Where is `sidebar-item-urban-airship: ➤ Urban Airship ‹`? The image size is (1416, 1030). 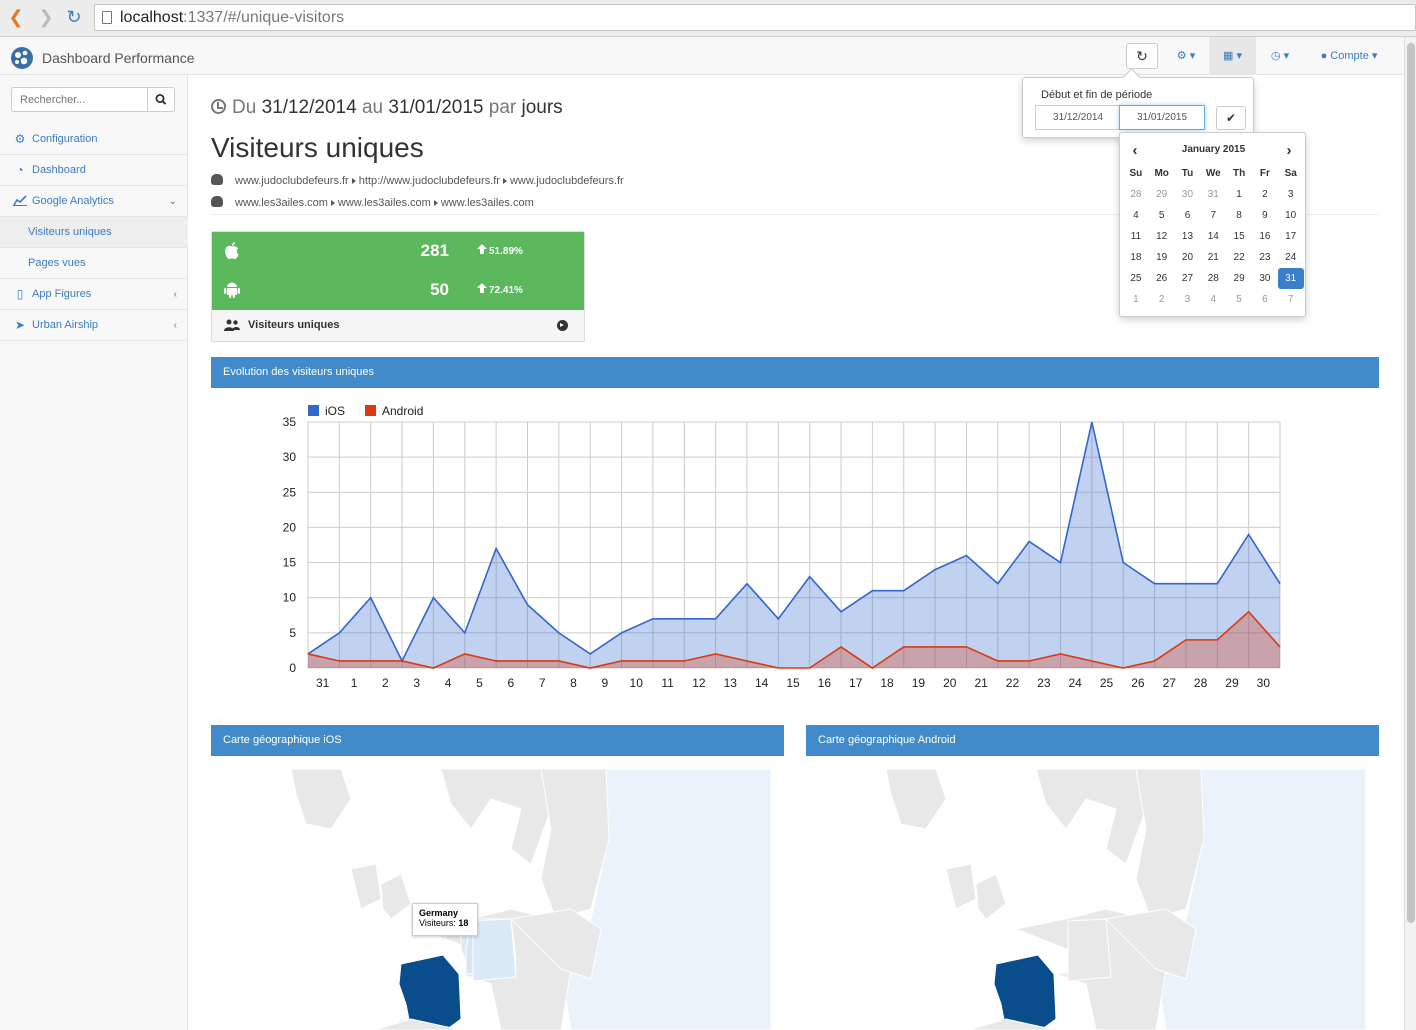
sidebar-item-urban-airship: ➤ Urban Airship ‹ is located at coordinates (94, 325).